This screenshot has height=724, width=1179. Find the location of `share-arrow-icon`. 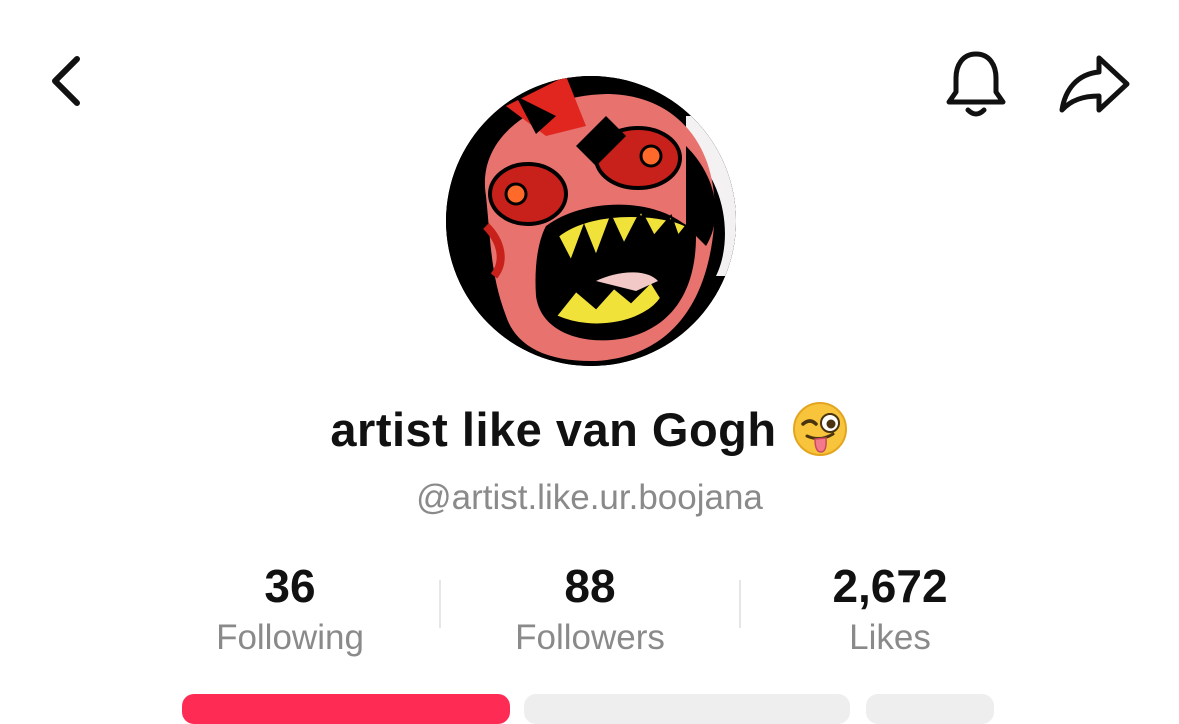

share-arrow-icon is located at coordinates (1094, 84).